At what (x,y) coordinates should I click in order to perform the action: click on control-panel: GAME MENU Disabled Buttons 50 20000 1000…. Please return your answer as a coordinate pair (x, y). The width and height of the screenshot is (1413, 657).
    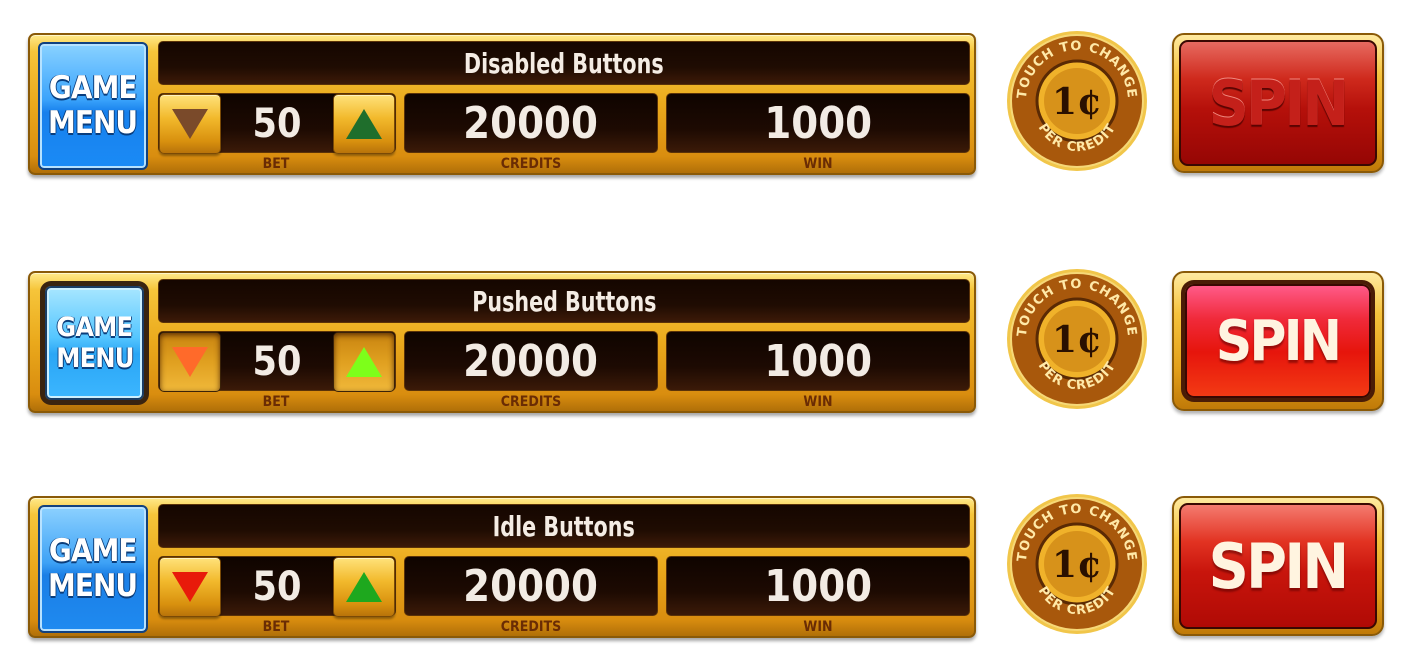
    Looking at the image, I should click on (502, 104).